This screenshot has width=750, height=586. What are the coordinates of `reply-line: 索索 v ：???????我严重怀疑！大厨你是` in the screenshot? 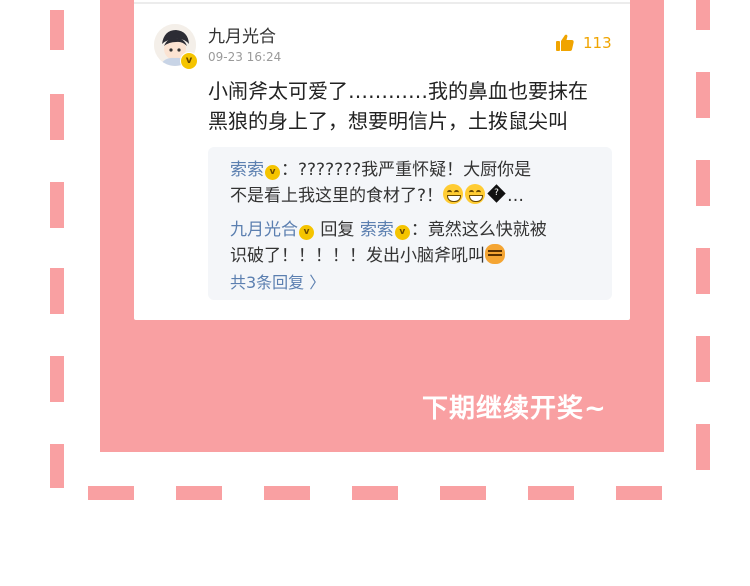 It's located at (415, 170).